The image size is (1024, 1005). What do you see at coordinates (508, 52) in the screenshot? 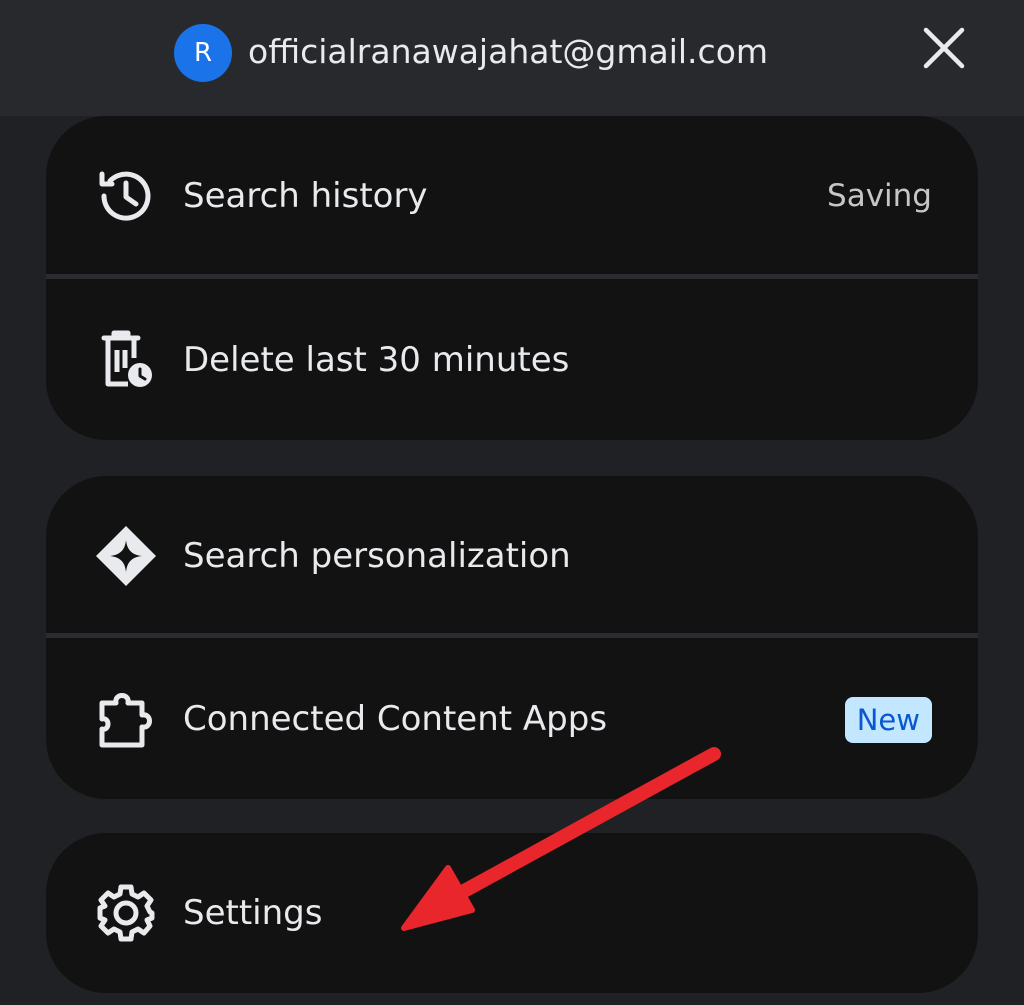
I see `account-email: officialranawajahat@gmail.com` at bounding box center [508, 52].